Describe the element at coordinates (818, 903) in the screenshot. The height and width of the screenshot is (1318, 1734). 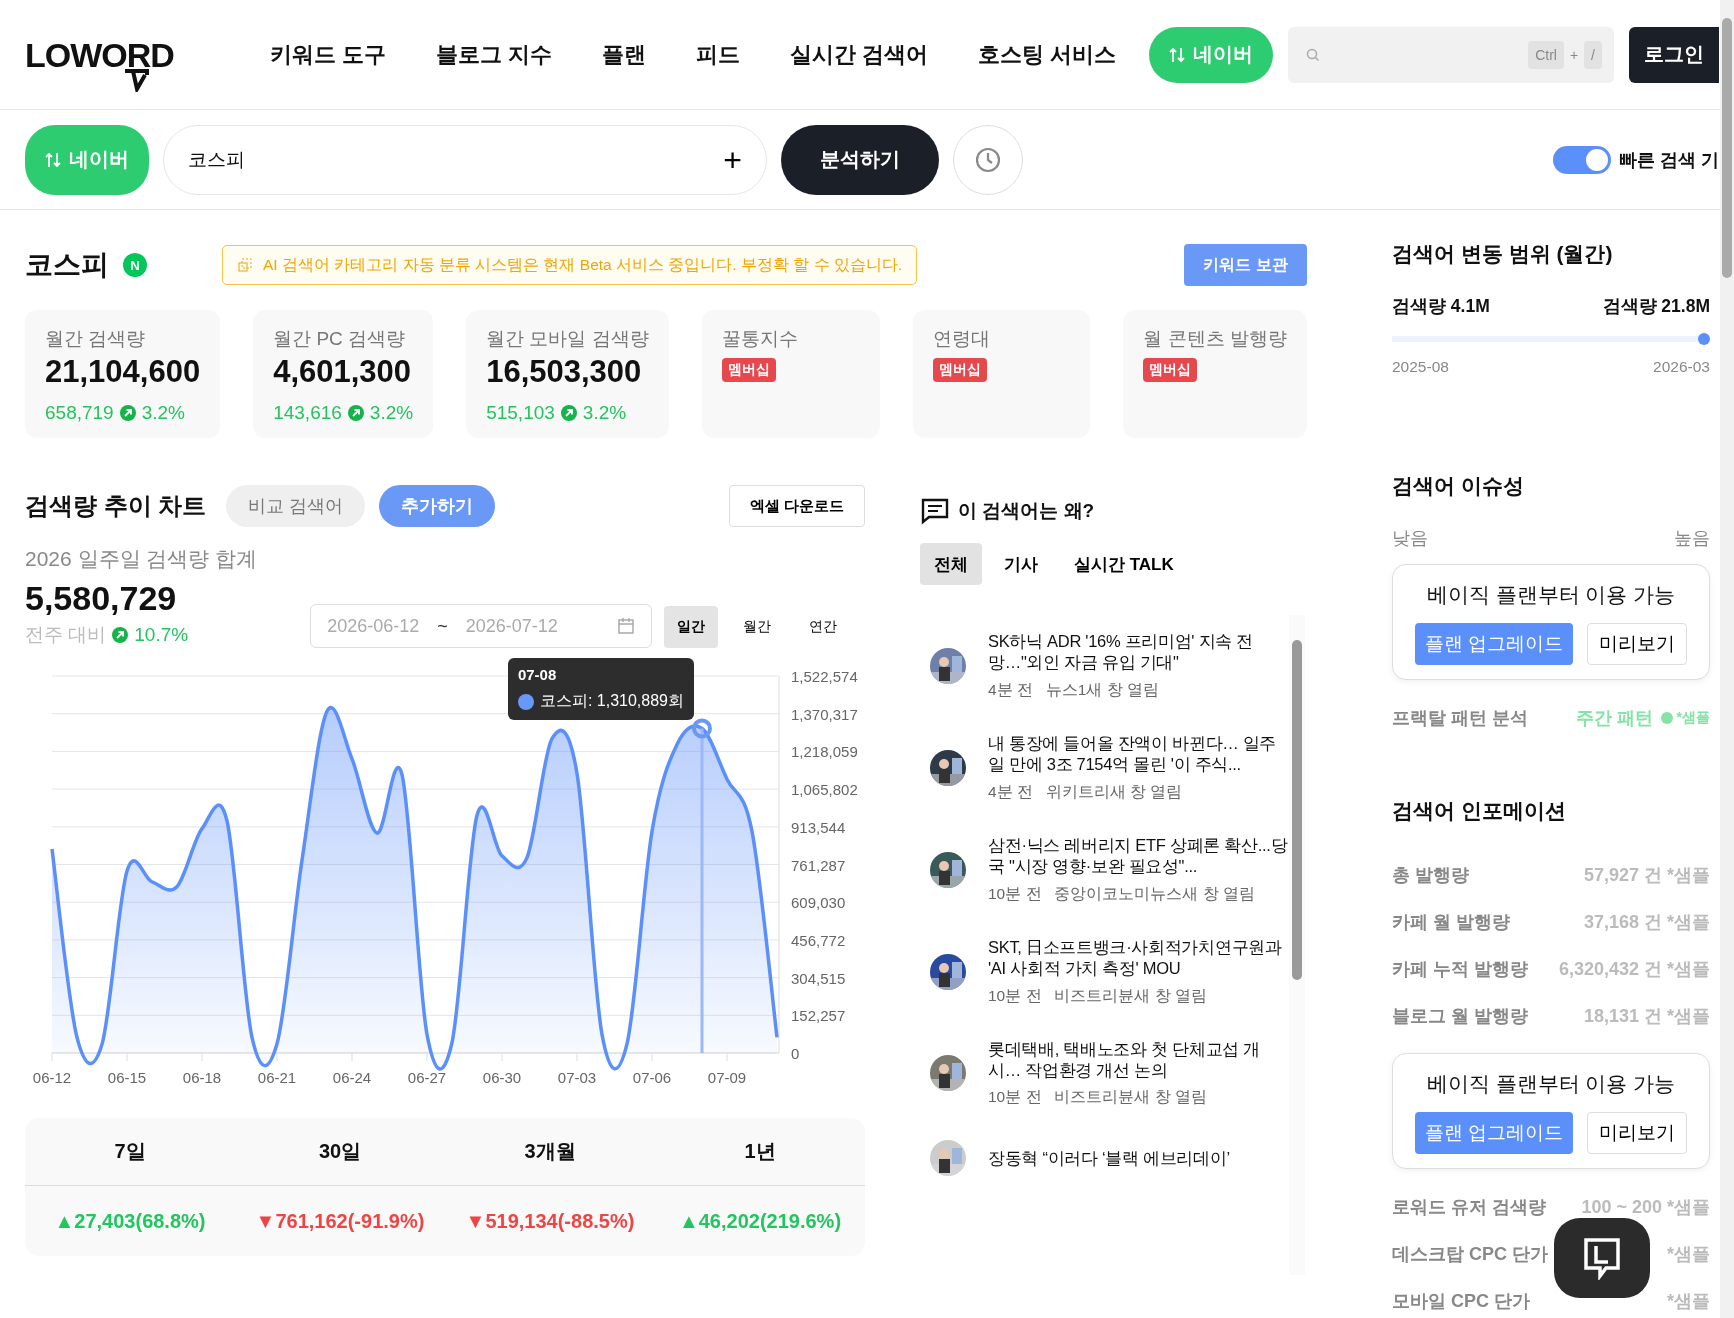
I see `axis-label: 609,030` at that location.